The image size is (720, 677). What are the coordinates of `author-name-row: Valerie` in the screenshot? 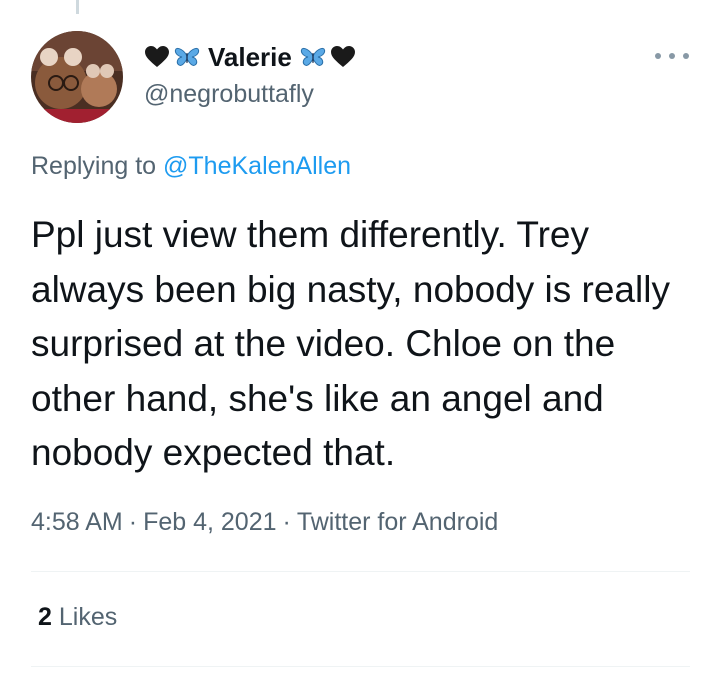 It's located at (250, 57).